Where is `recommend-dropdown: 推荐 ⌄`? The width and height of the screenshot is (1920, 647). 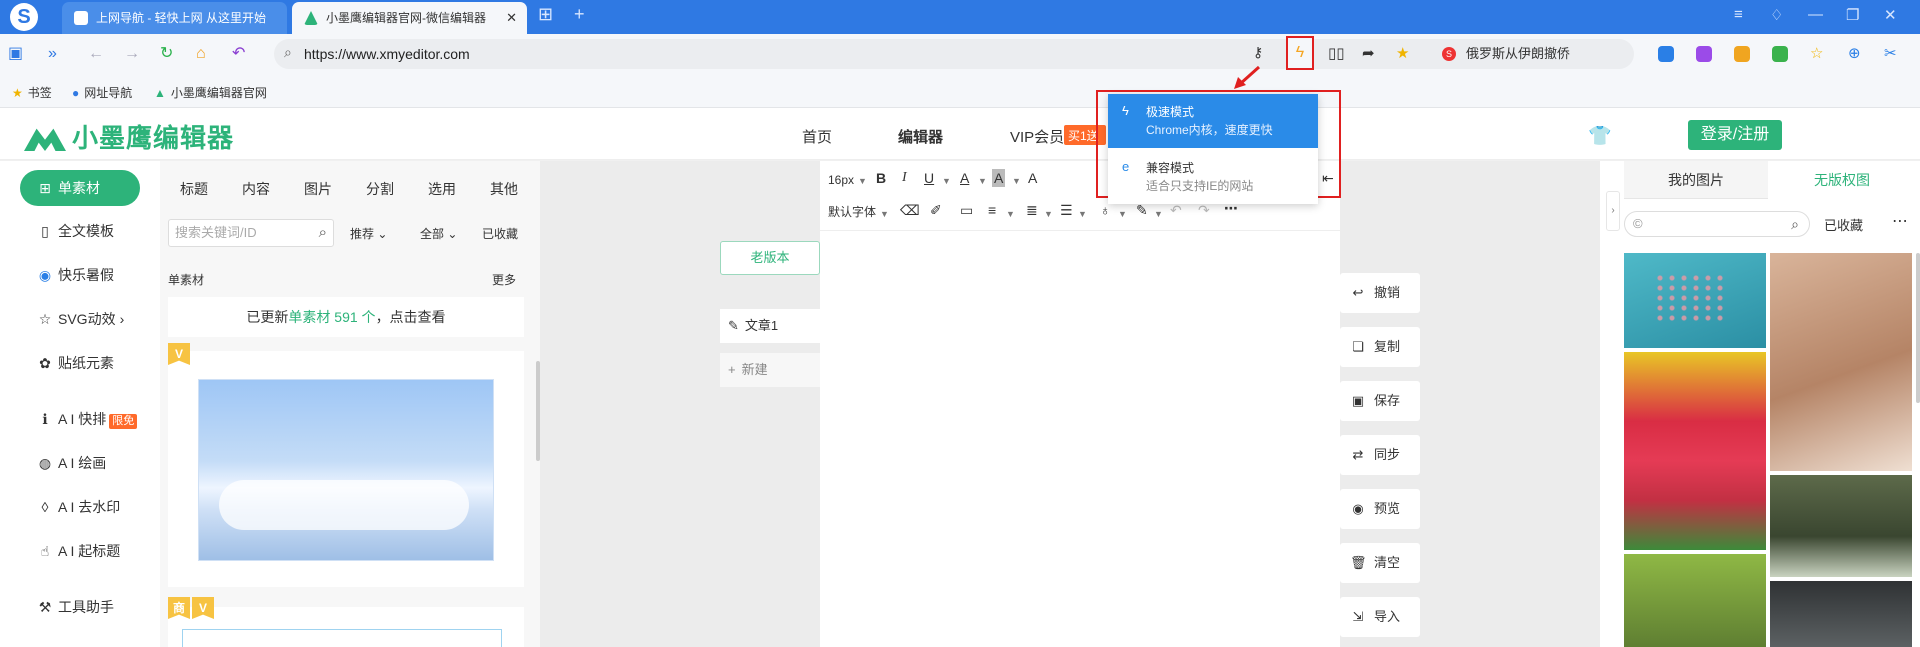
recommend-dropdown: 推荐 ⌄ is located at coordinates (368, 233).